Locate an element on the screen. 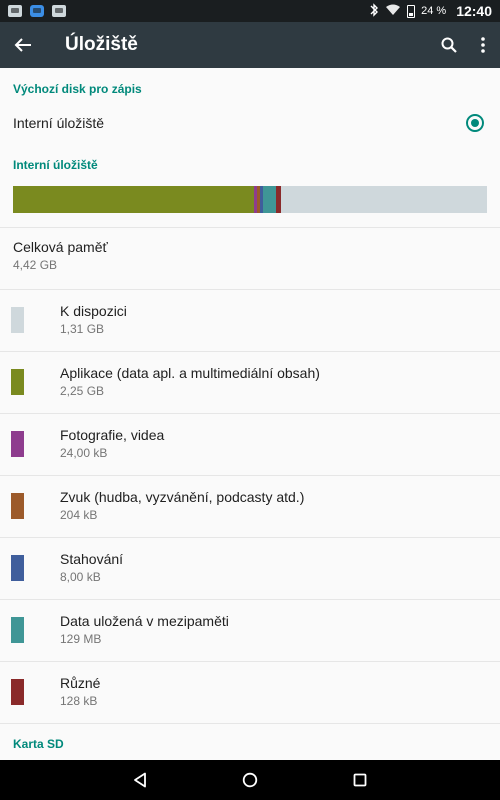 Image resolution: width=500 pixels, height=800 pixels. category-misc: Různé 128 kB is located at coordinates (250, 692).